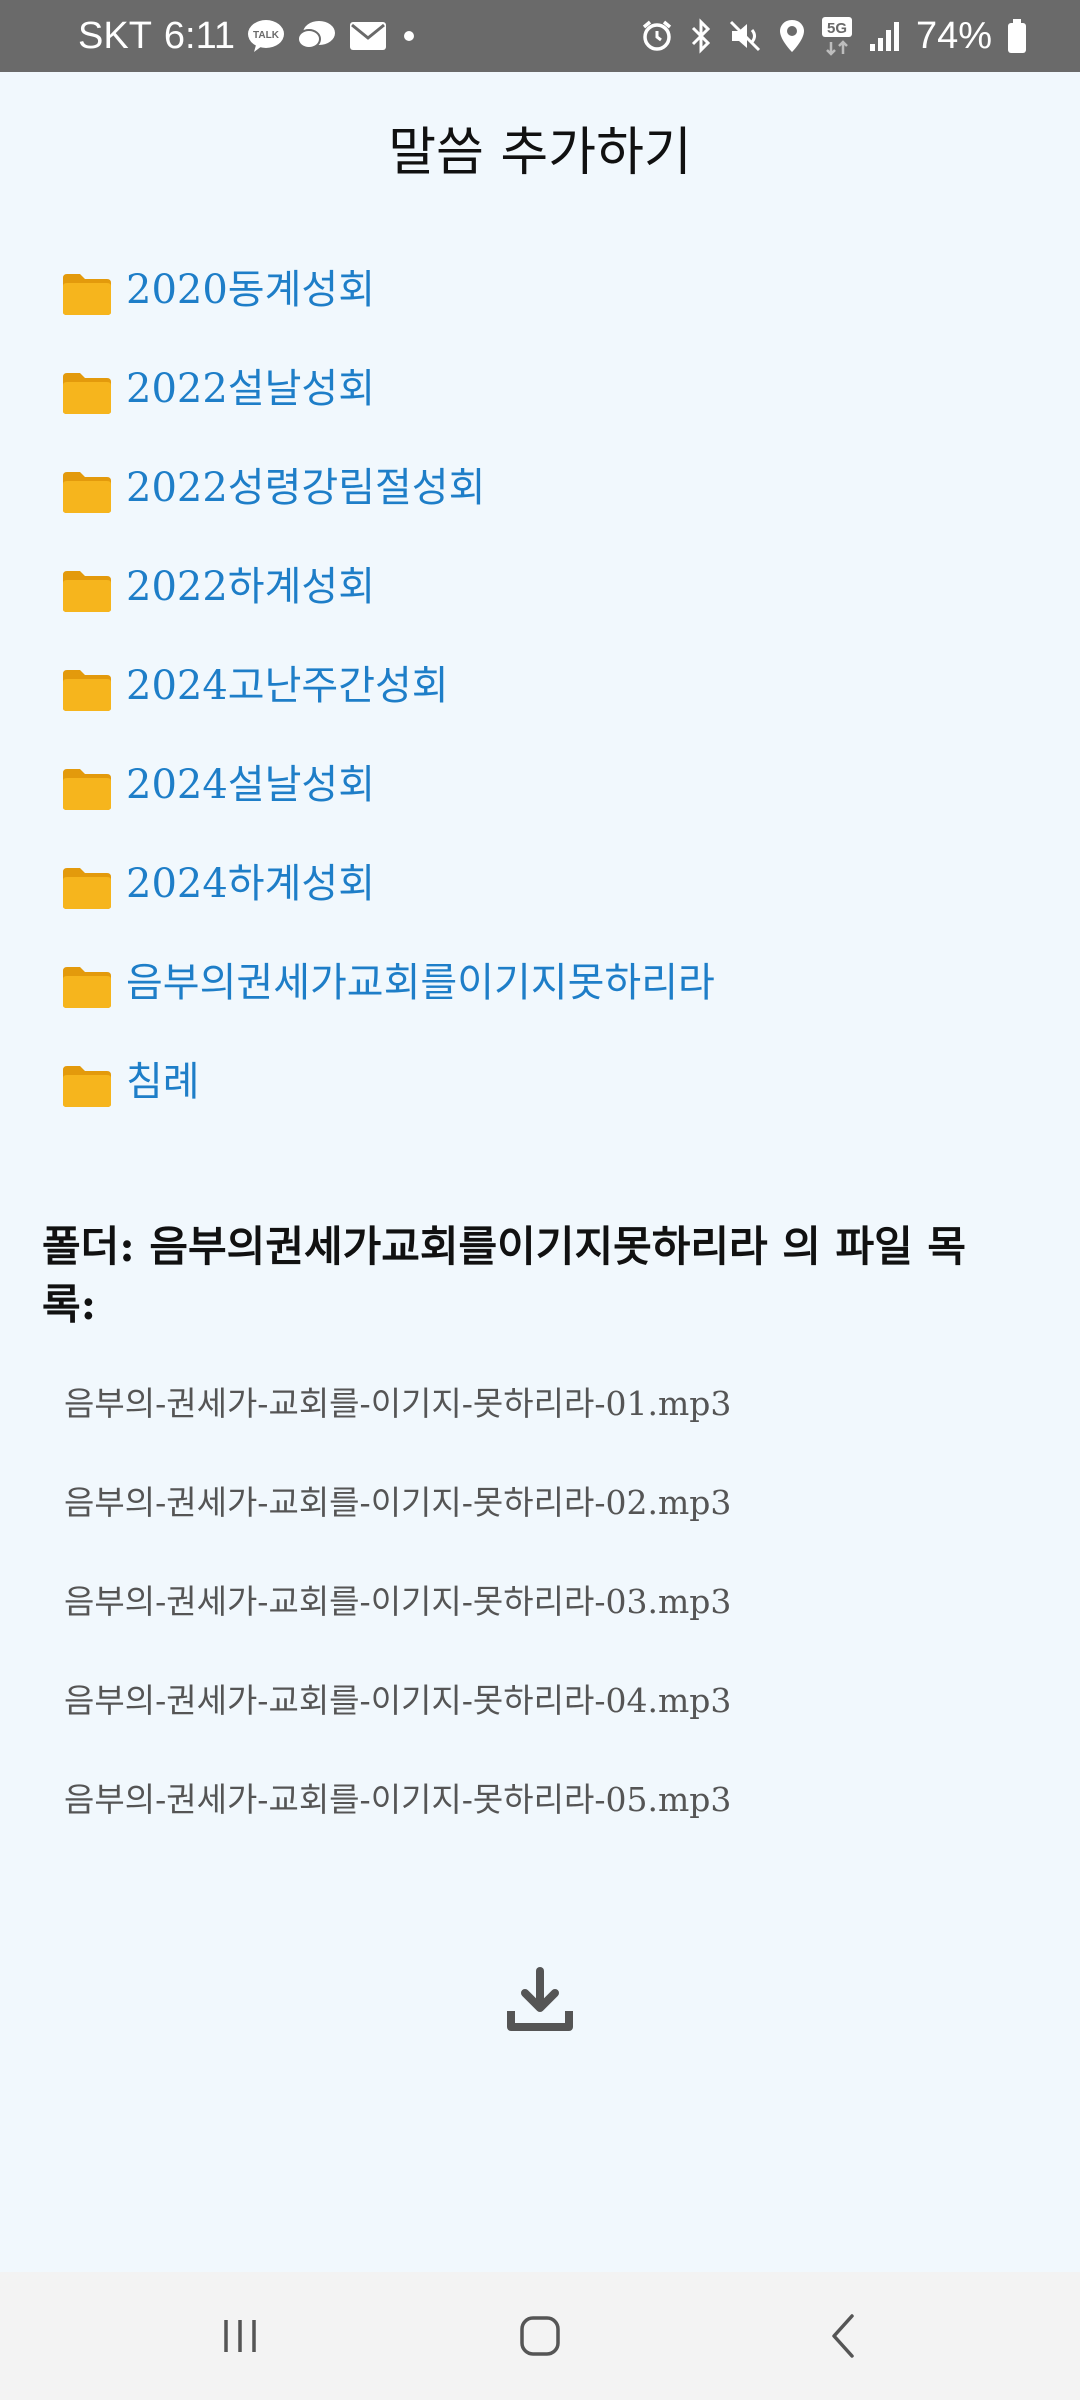 This screenshot has width=1080, height=2400. What do you see at coordinates (387, 608) in the screenshot?
I see `folder-item: 2022하계성회` at bounding box center [387, 608].